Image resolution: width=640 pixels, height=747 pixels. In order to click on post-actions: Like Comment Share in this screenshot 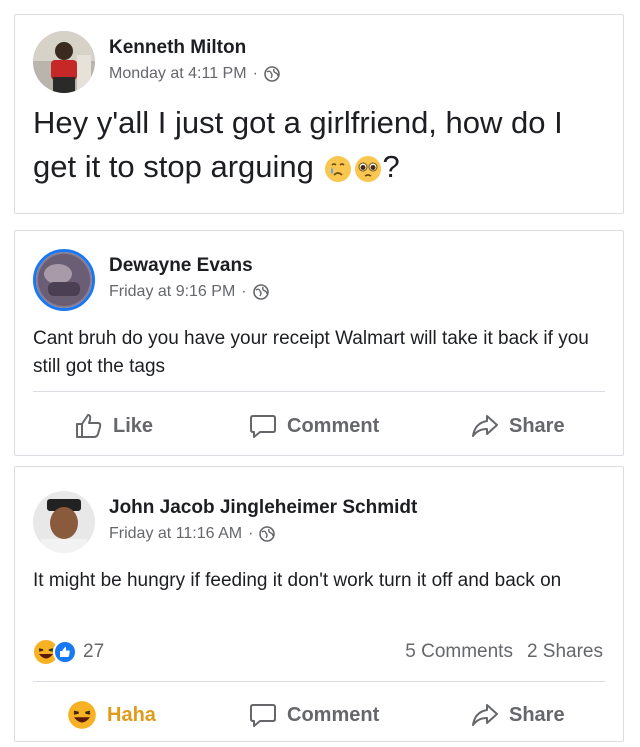, I will do `click(319, 426)`.